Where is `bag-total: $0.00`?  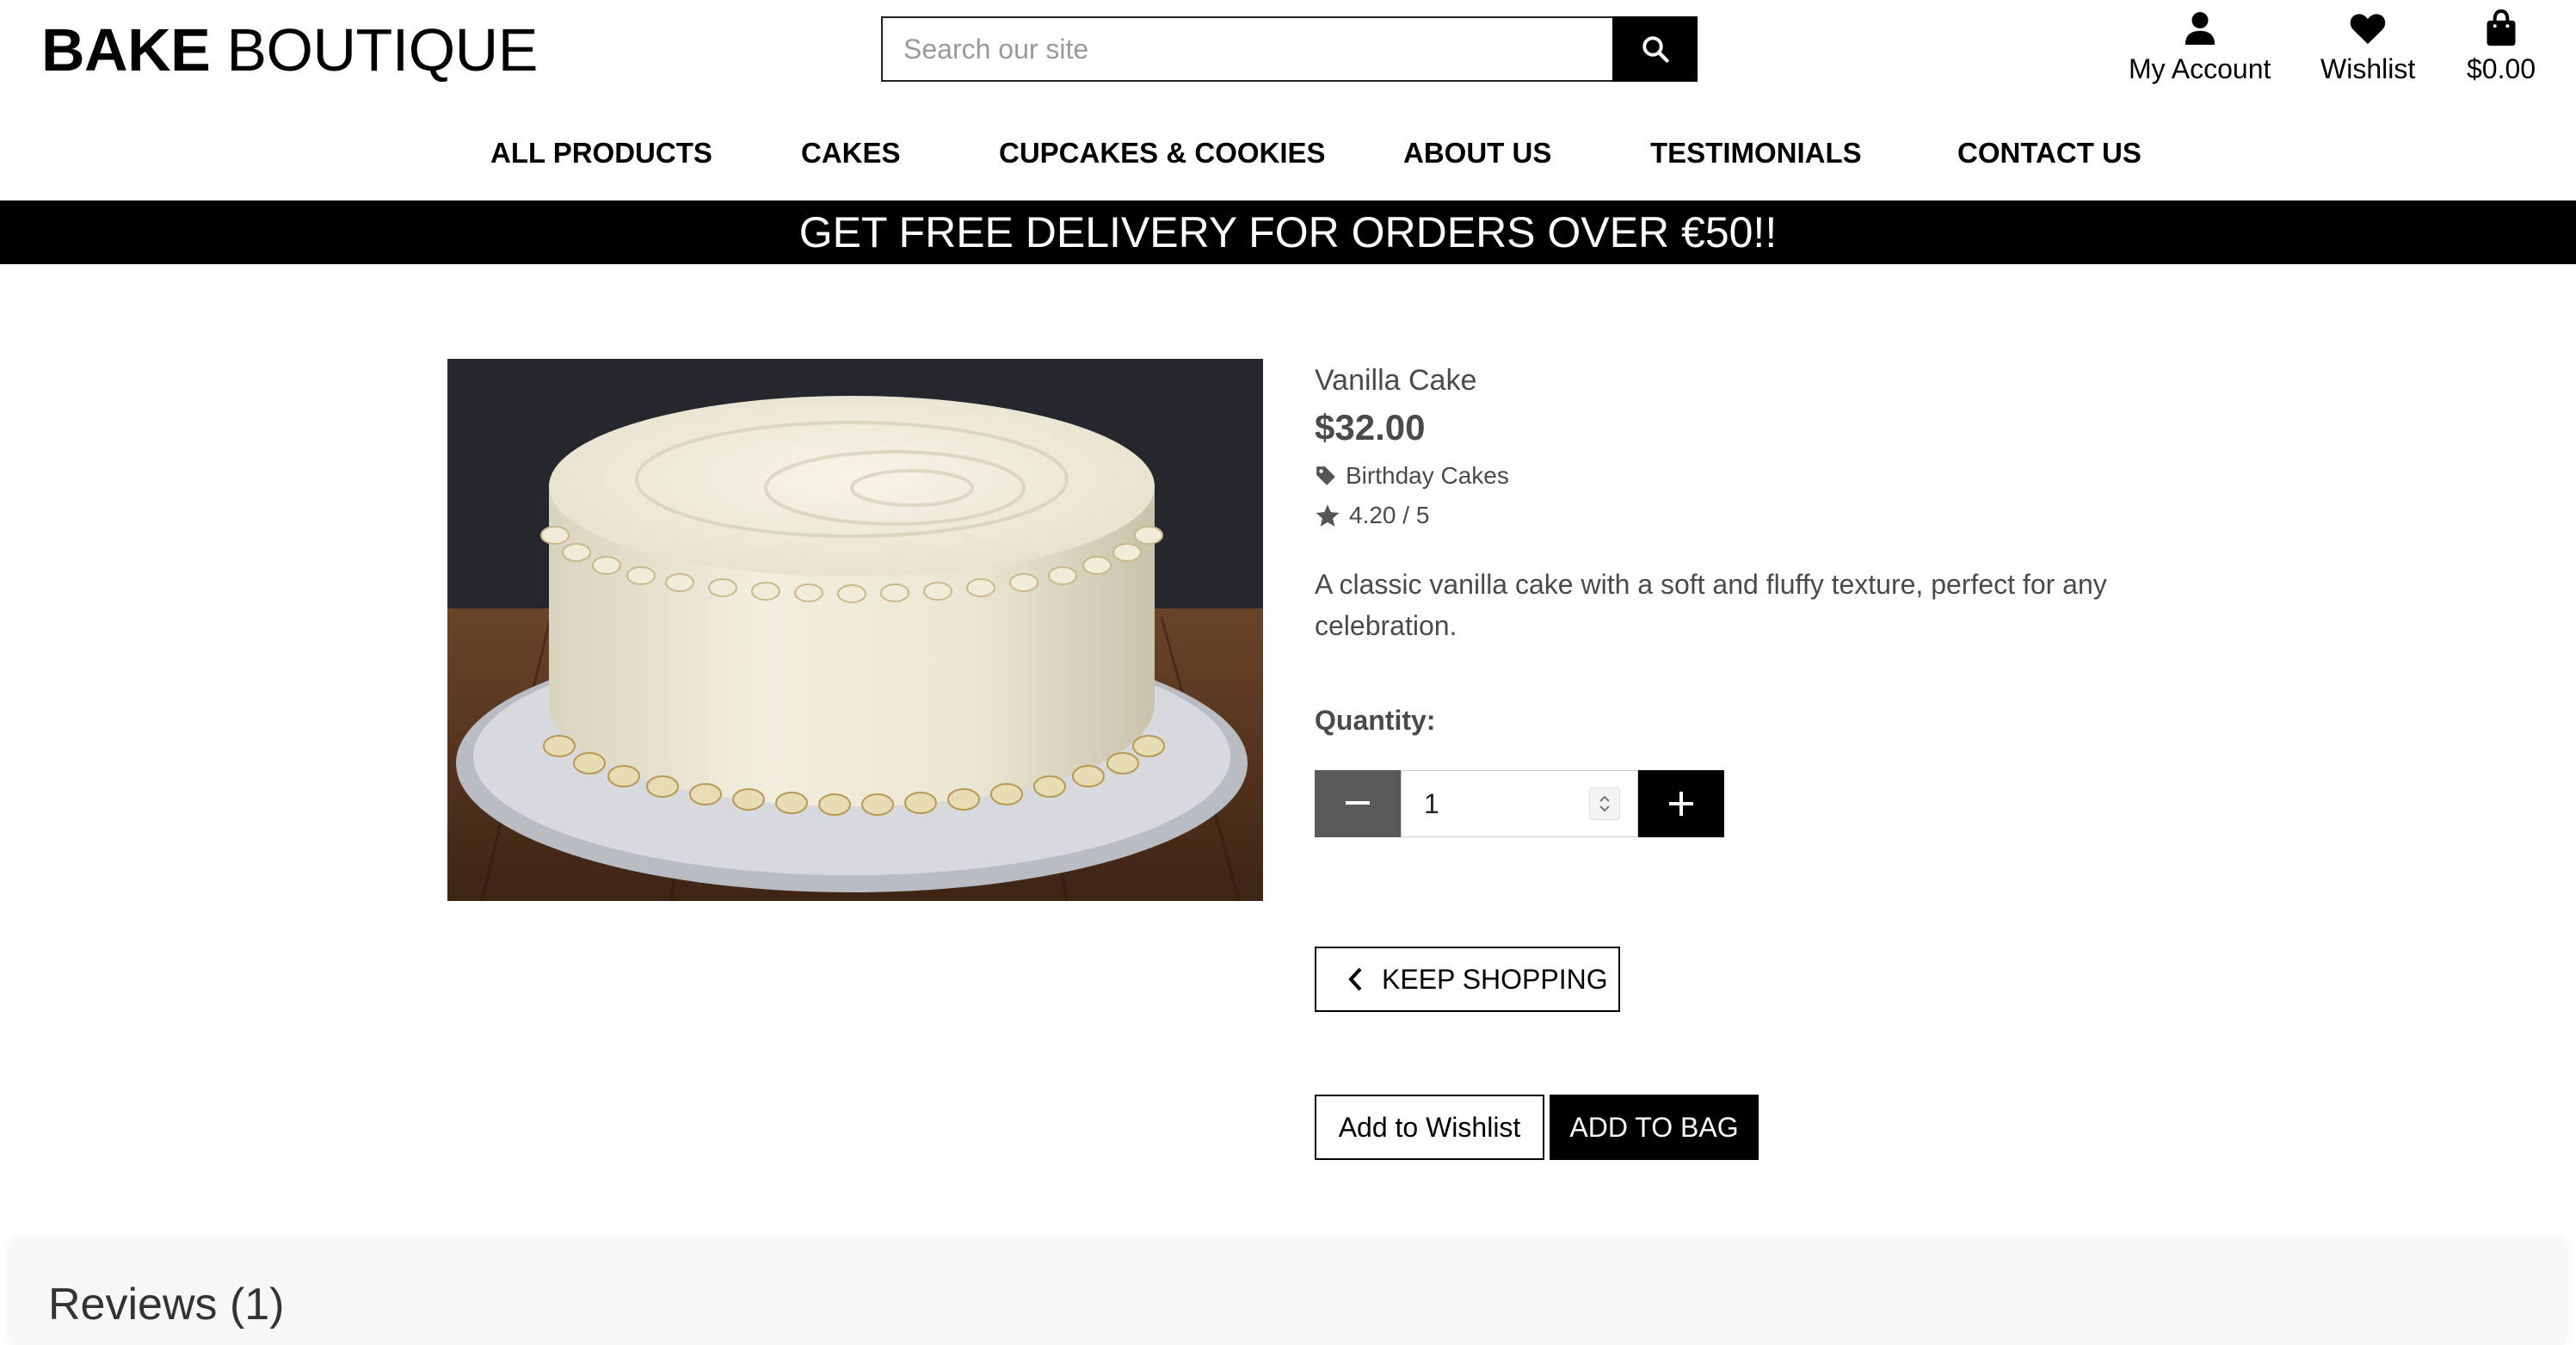 bag-total: $0.00 is located at coordinates (2502, 68).